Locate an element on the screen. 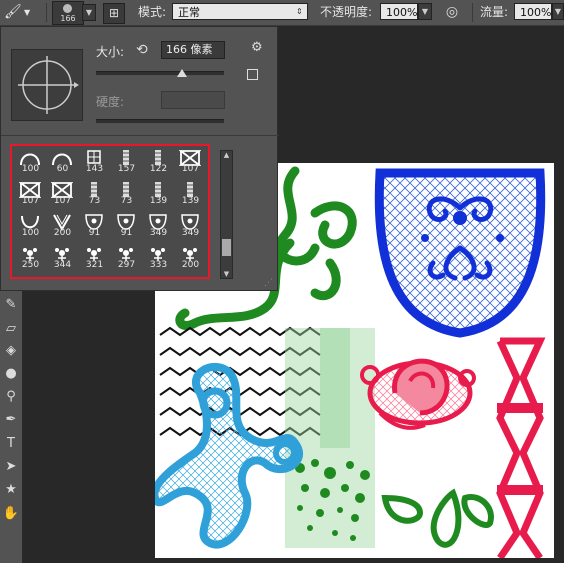  brush-preset-5: 122 is located at coordinates (158, 162).